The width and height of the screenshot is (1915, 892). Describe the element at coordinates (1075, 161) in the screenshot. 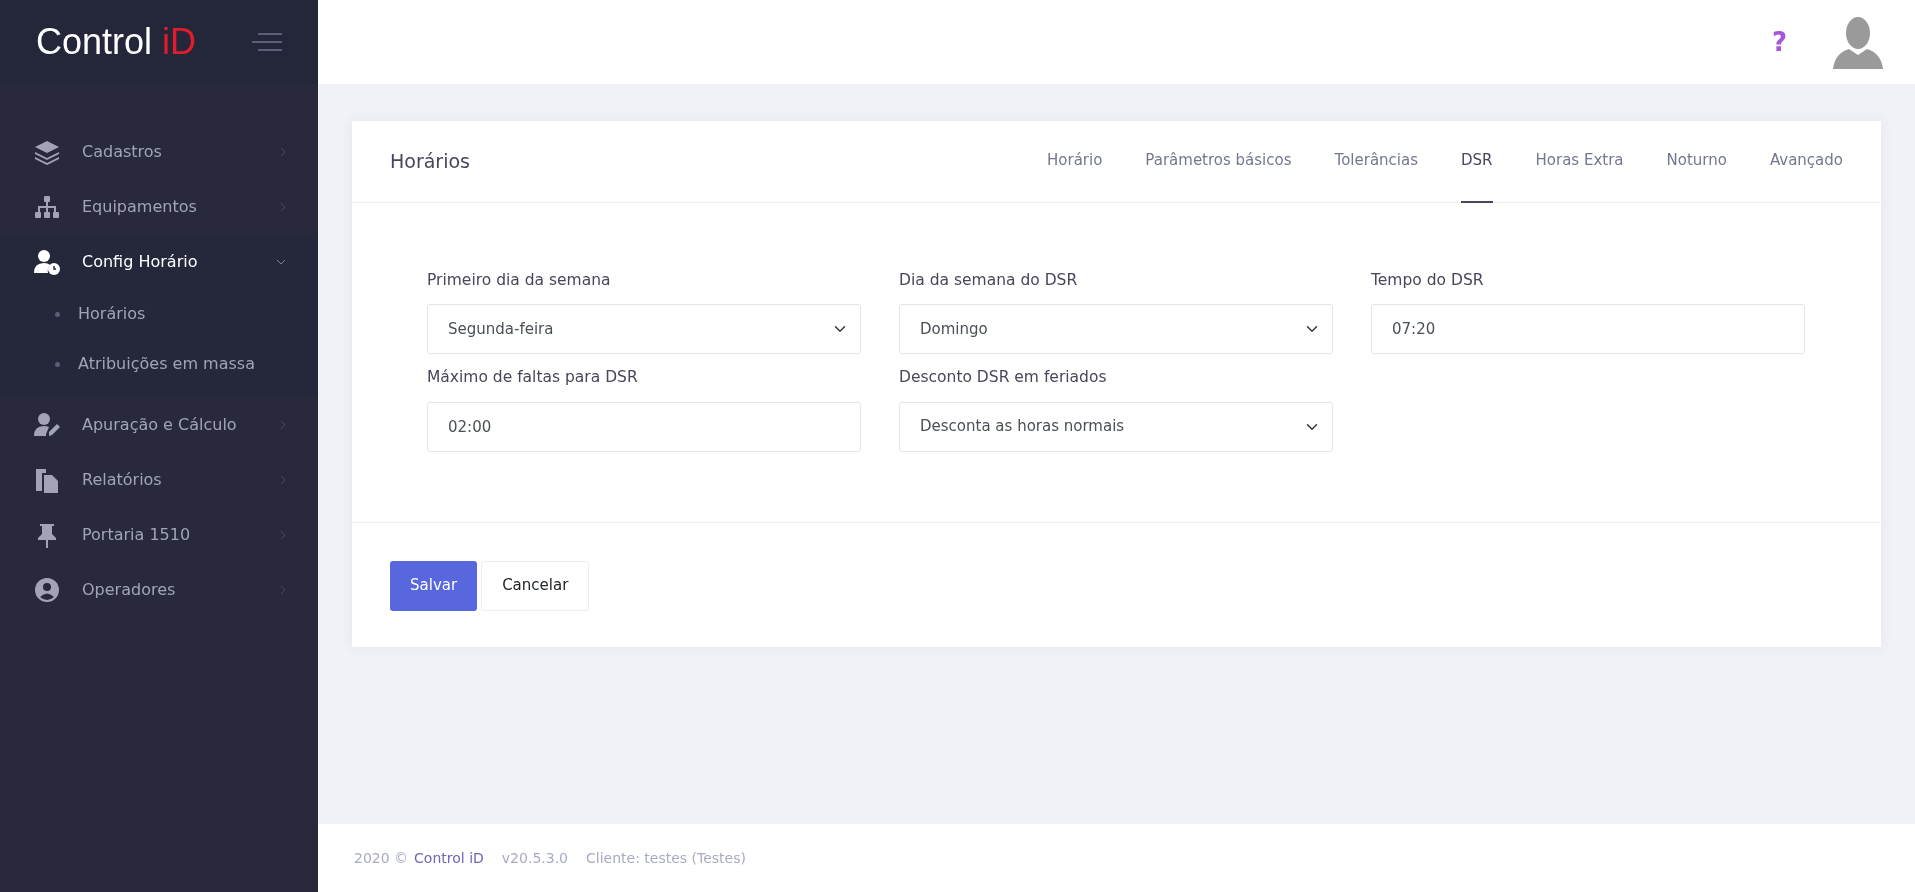

I see `tab: Horário` at that location.